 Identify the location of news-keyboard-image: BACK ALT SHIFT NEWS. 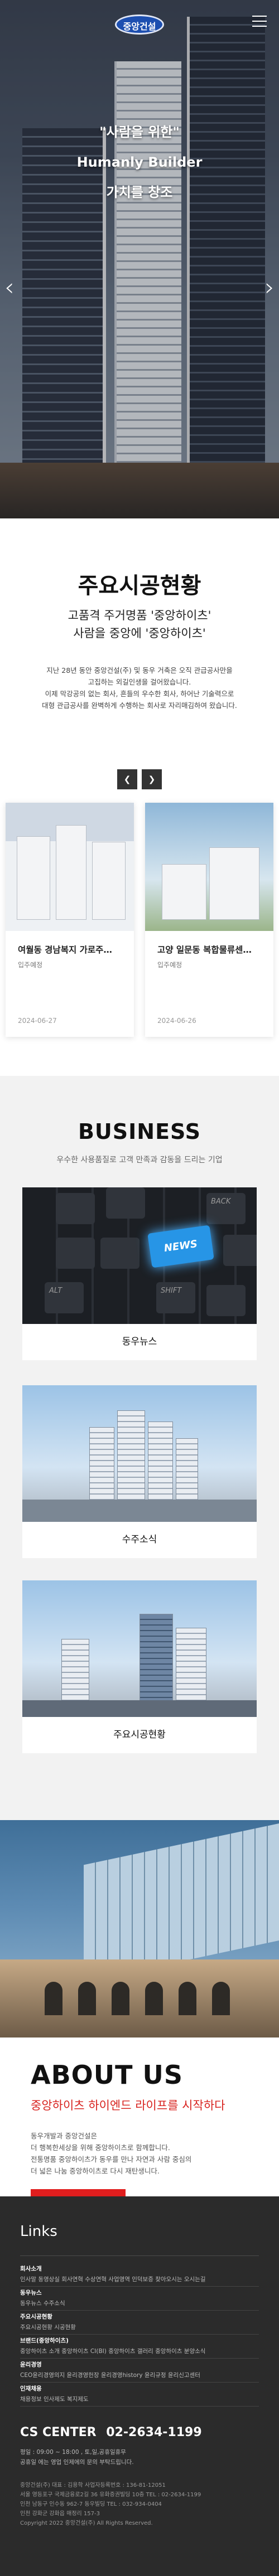
(139, 1255).